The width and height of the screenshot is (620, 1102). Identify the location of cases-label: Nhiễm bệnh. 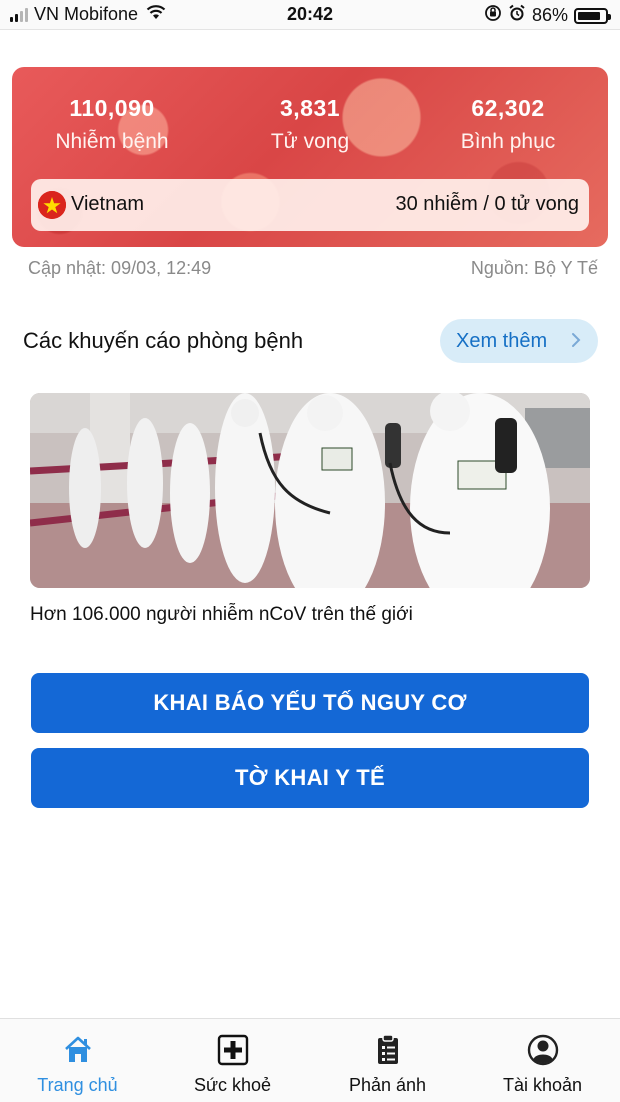
(112, 141).